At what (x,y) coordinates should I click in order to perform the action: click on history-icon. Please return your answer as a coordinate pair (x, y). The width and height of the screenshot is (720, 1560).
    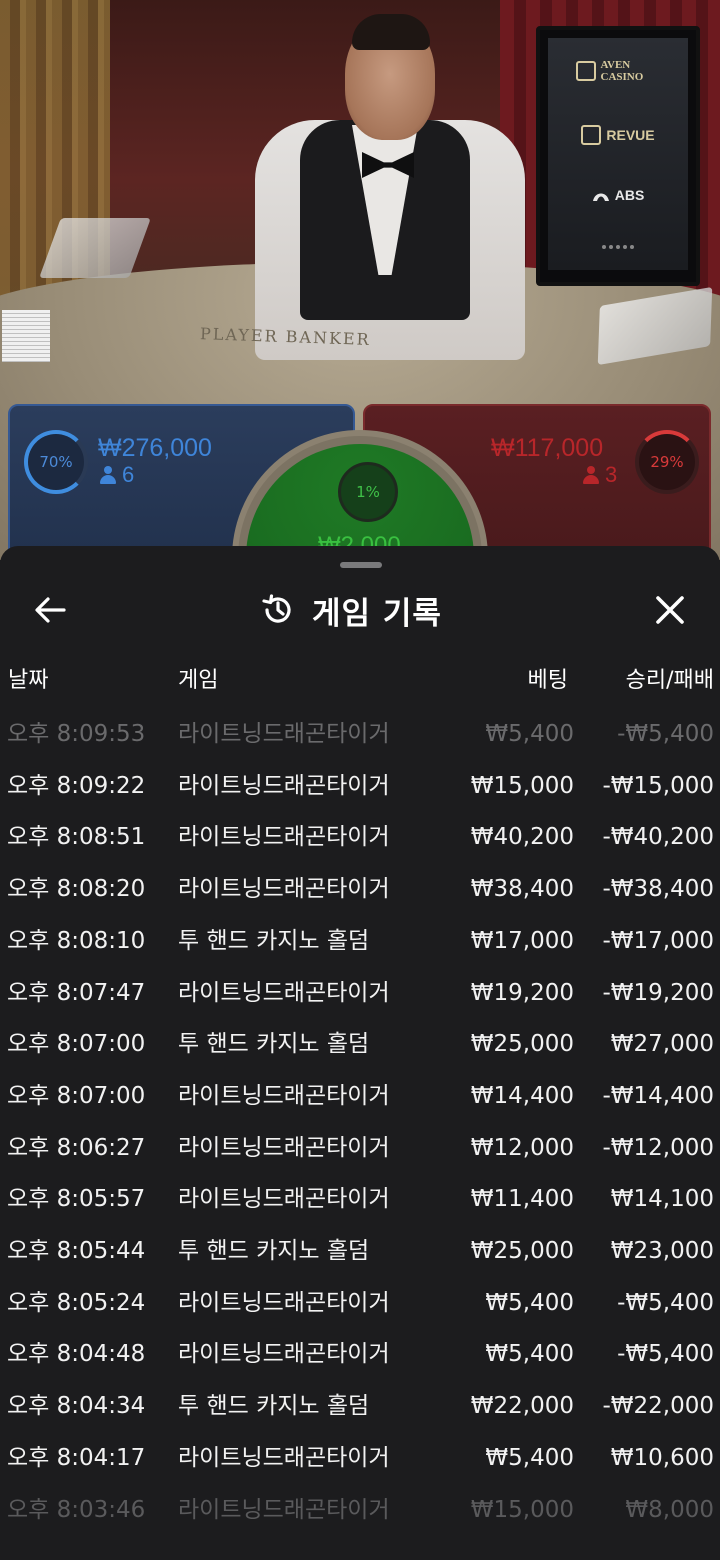
    Looking at the image, I should click on (276, 608).